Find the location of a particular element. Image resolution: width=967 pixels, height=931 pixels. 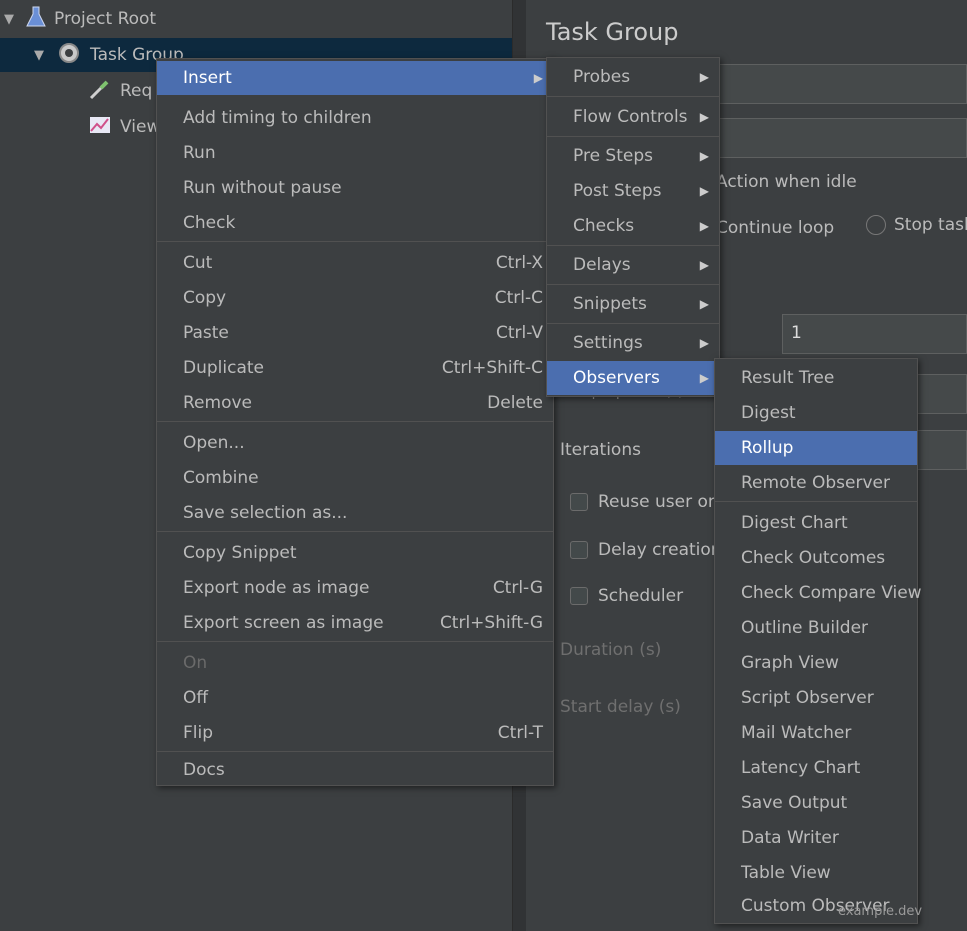

menu-item-docs: Docs is located at coordinates (355, 770).